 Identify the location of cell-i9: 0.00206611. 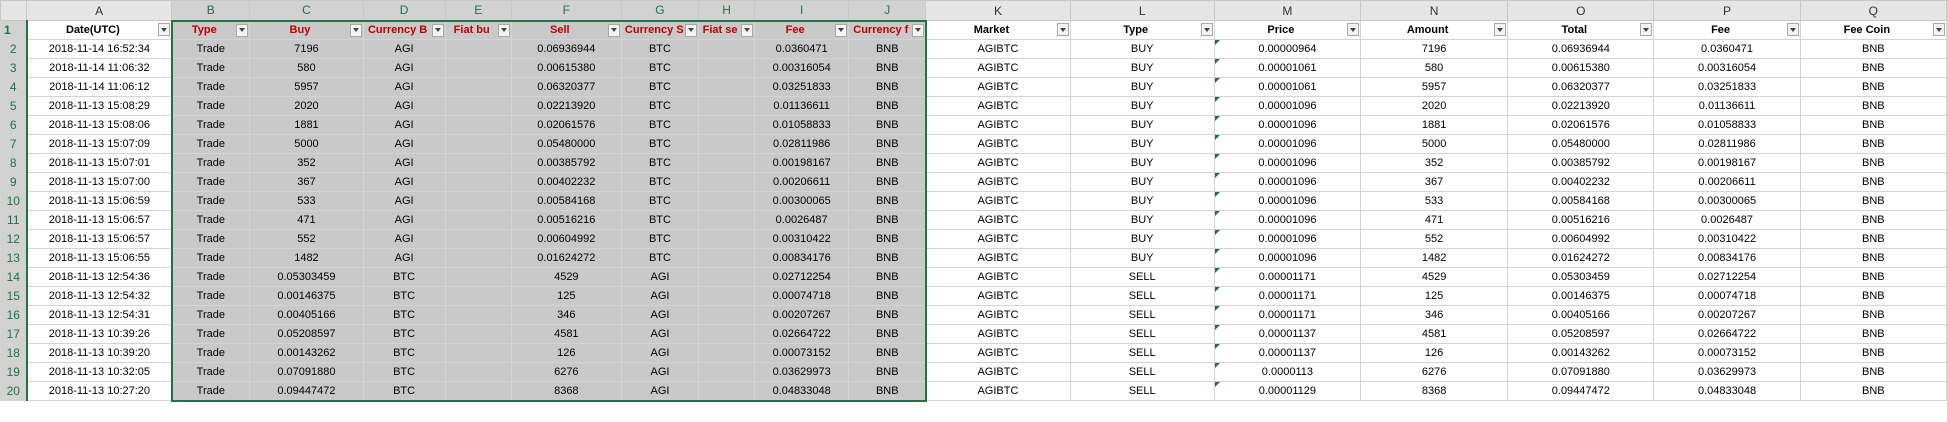
(802, 182).